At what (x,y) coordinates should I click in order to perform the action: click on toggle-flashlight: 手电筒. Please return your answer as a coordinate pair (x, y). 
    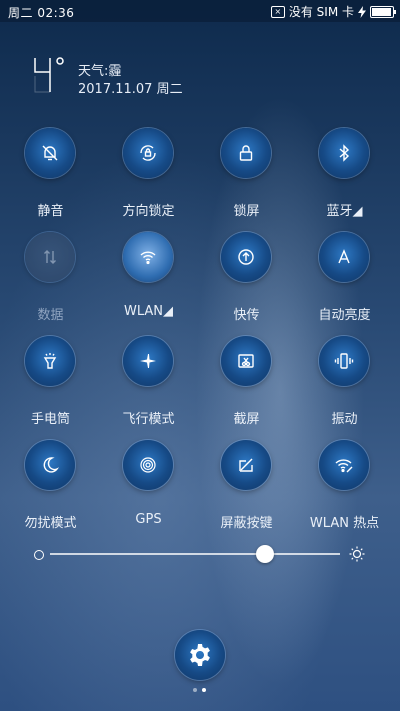
    Looking at the image, I should click on (50, 386).